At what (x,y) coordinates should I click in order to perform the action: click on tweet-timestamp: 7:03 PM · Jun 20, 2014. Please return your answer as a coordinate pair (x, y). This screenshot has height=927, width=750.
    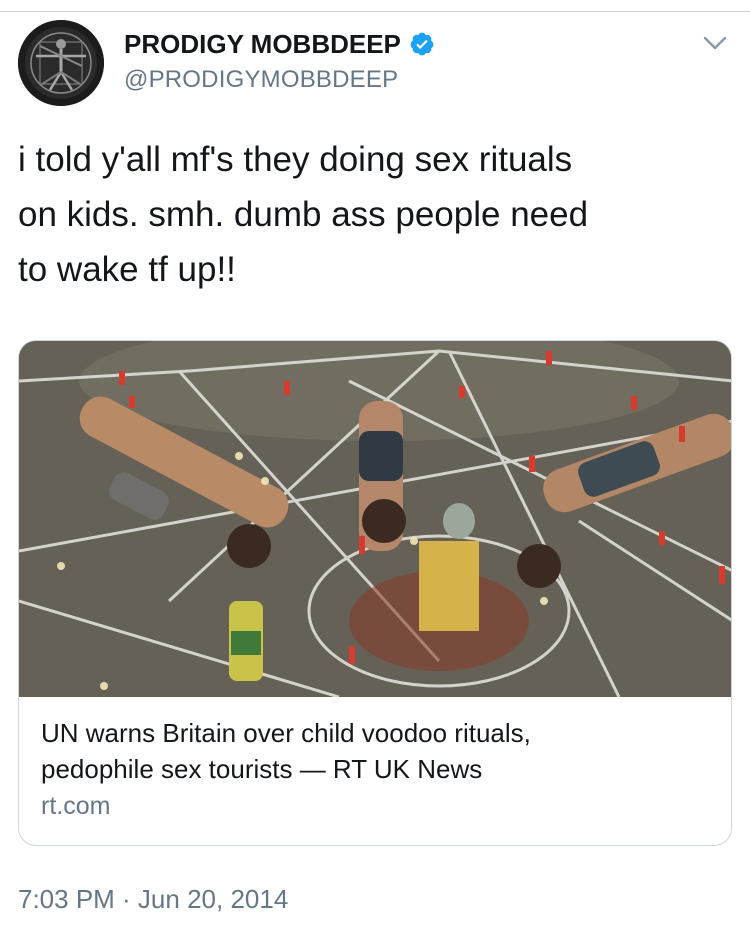
    Looking at the image, I should click on (153, 899).